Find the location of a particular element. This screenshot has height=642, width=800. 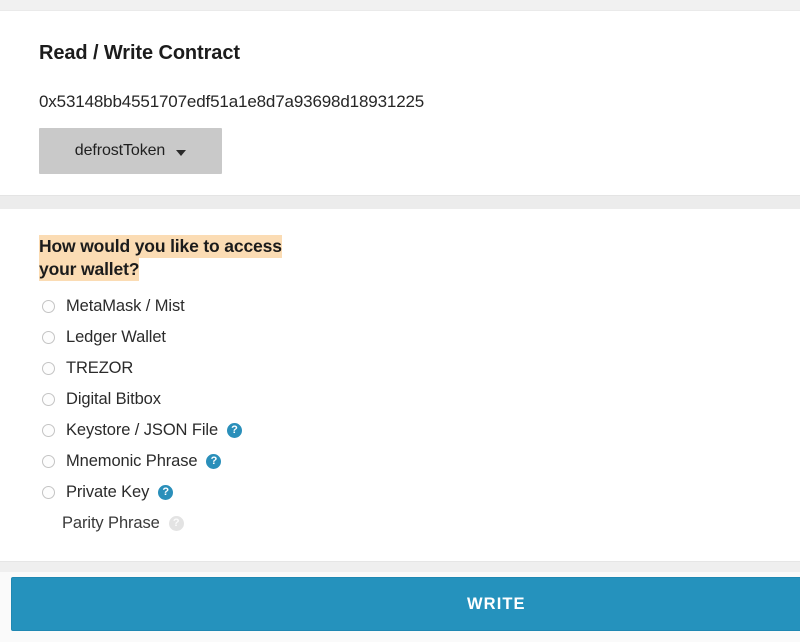

wallet-option-0: MetaMask / Mist is located at coordinates (252, 306).